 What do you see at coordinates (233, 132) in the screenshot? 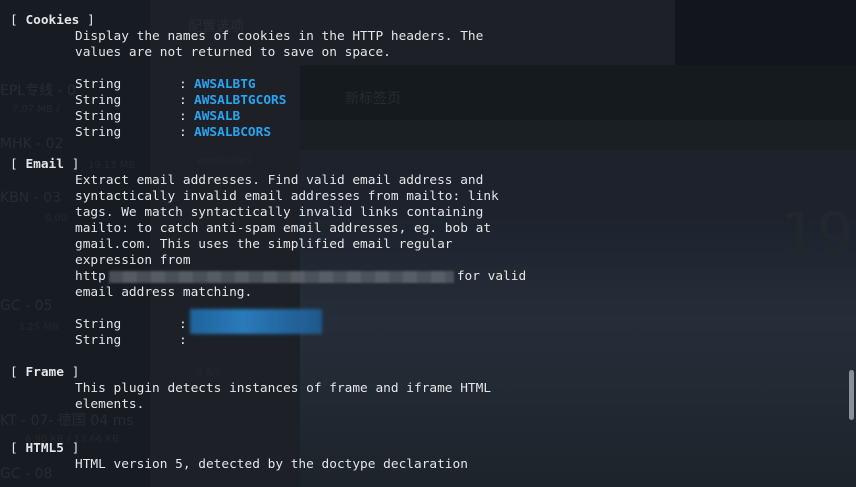
I see `field-value: AWSALBCORS` at bounding box center [233, 132].